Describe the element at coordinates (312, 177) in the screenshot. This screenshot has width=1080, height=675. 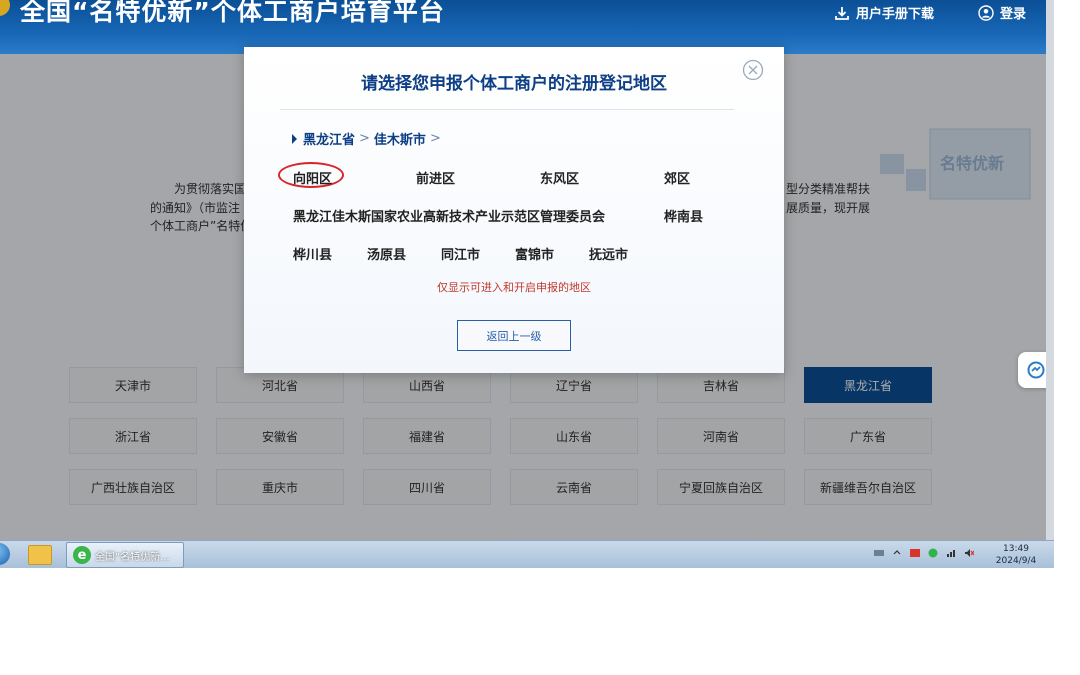
I see `district-option: 向阳区` at that location.